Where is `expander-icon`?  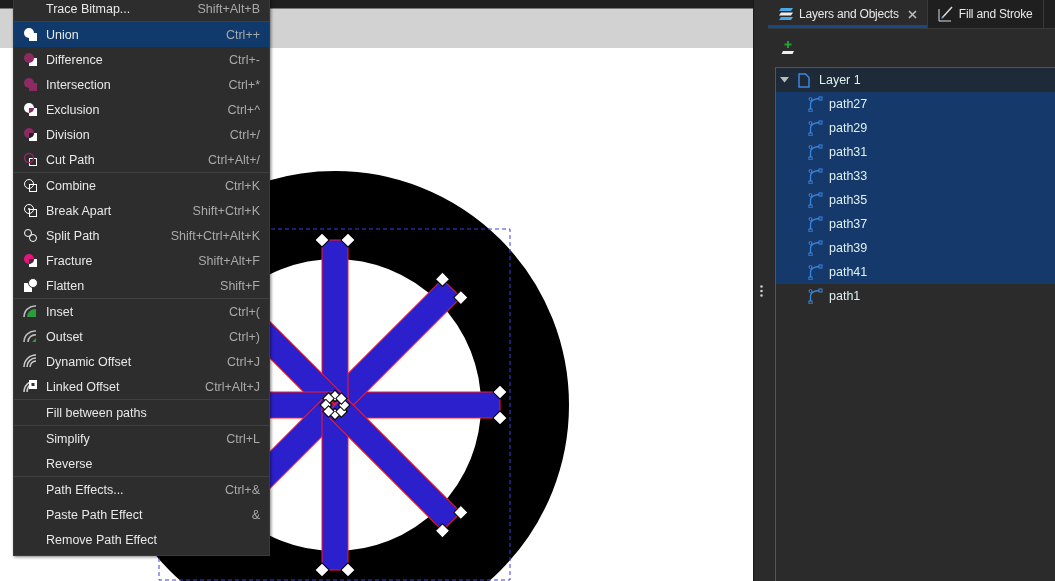 expander-icon is located at coordinates (784, 80).